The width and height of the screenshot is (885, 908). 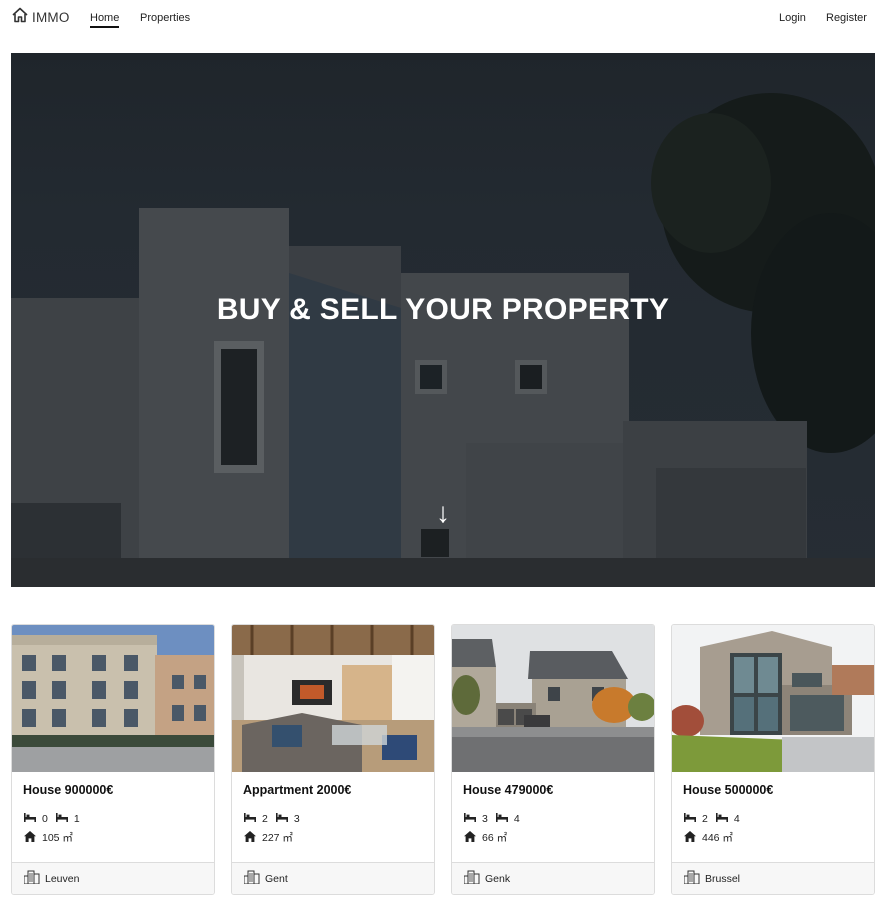 I want to click on property-area: 227 ㎡, so click(x=277, y=838).